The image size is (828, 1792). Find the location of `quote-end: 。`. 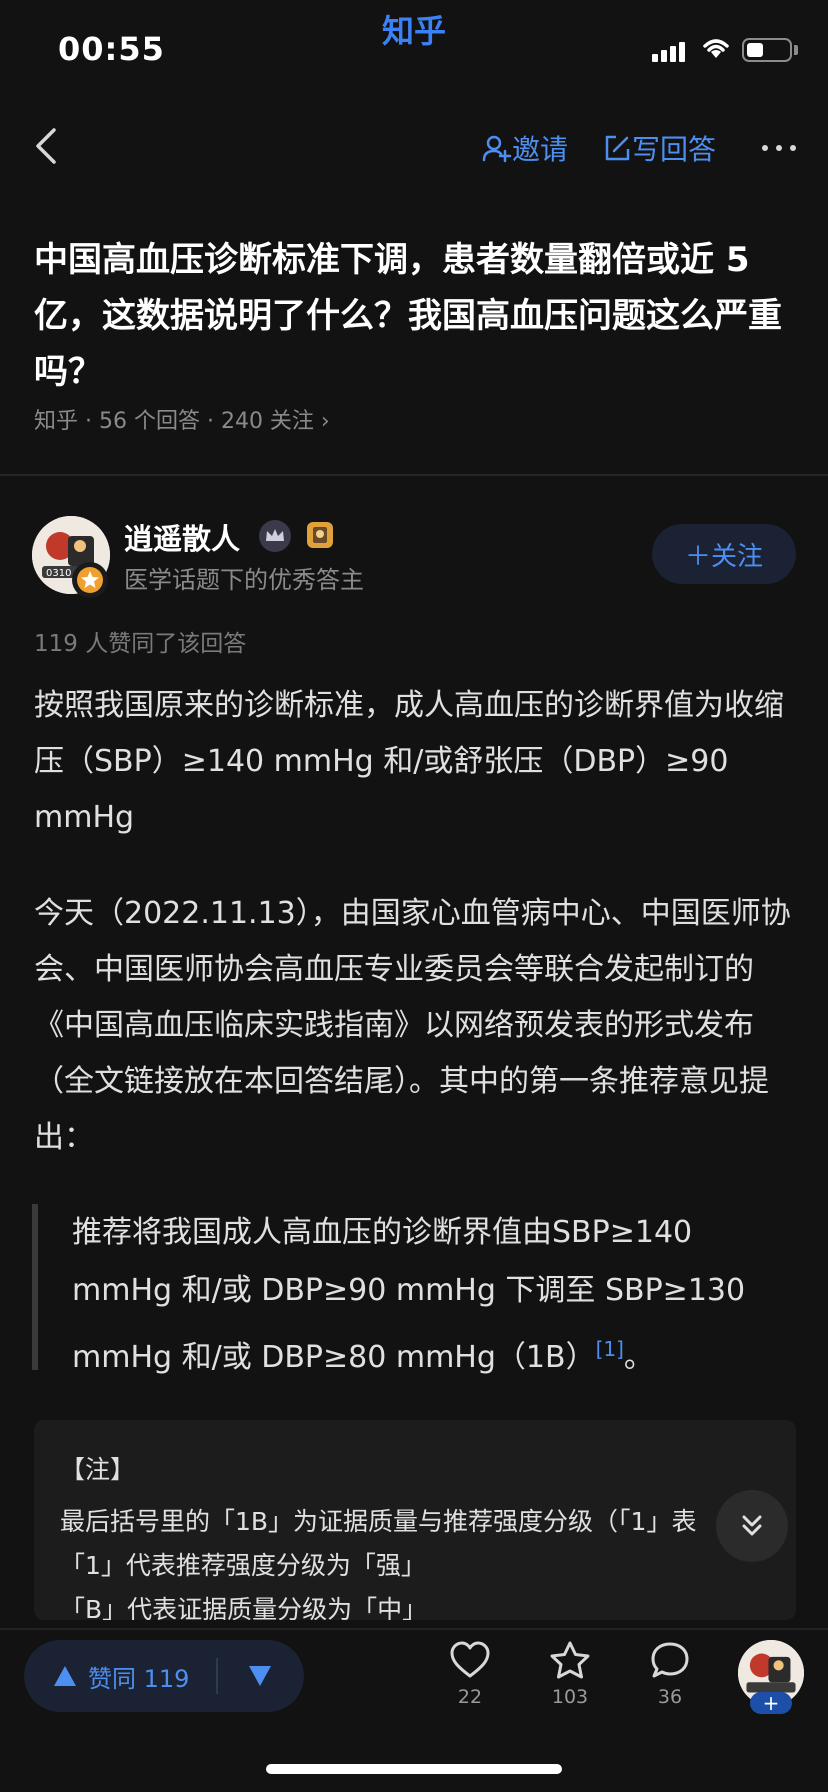

quote-end: 。 is located at coordinates (638, 1357).